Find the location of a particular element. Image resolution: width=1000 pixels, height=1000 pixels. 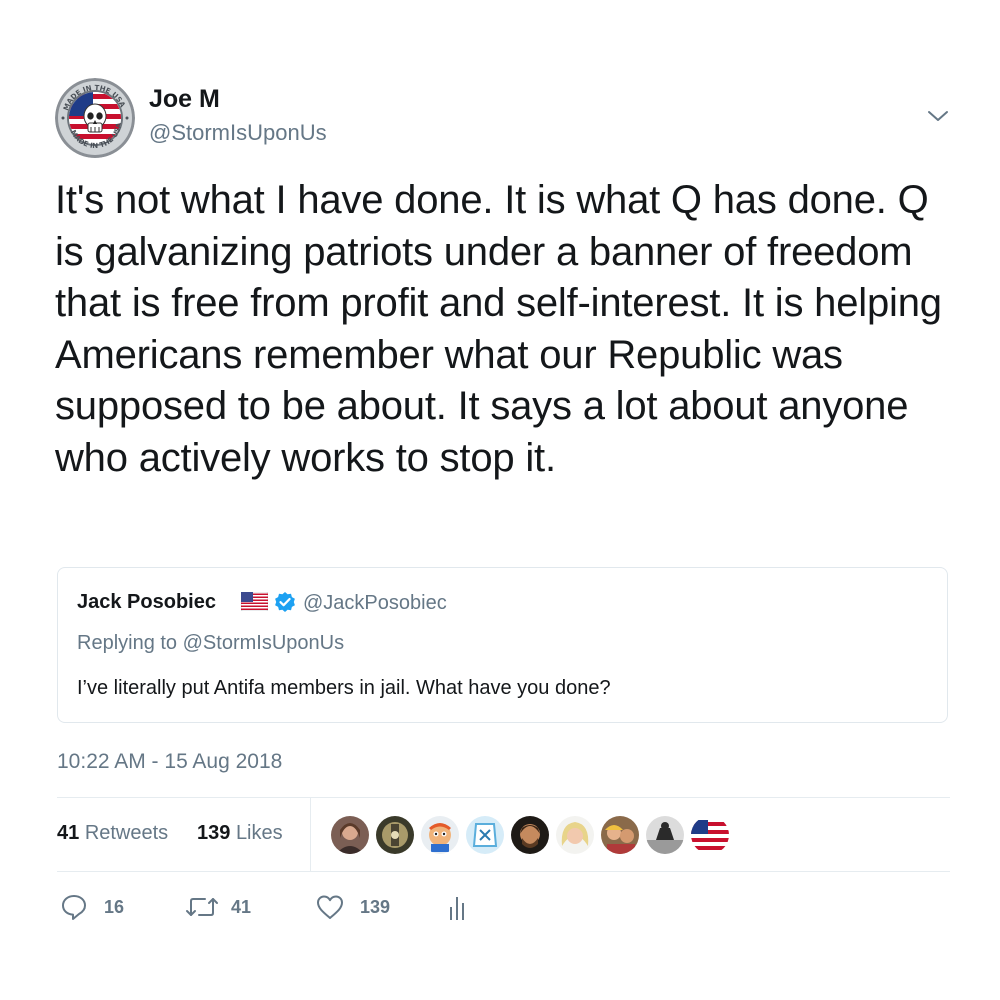

retweet-button: 41 is located at coordinates (225, 908).